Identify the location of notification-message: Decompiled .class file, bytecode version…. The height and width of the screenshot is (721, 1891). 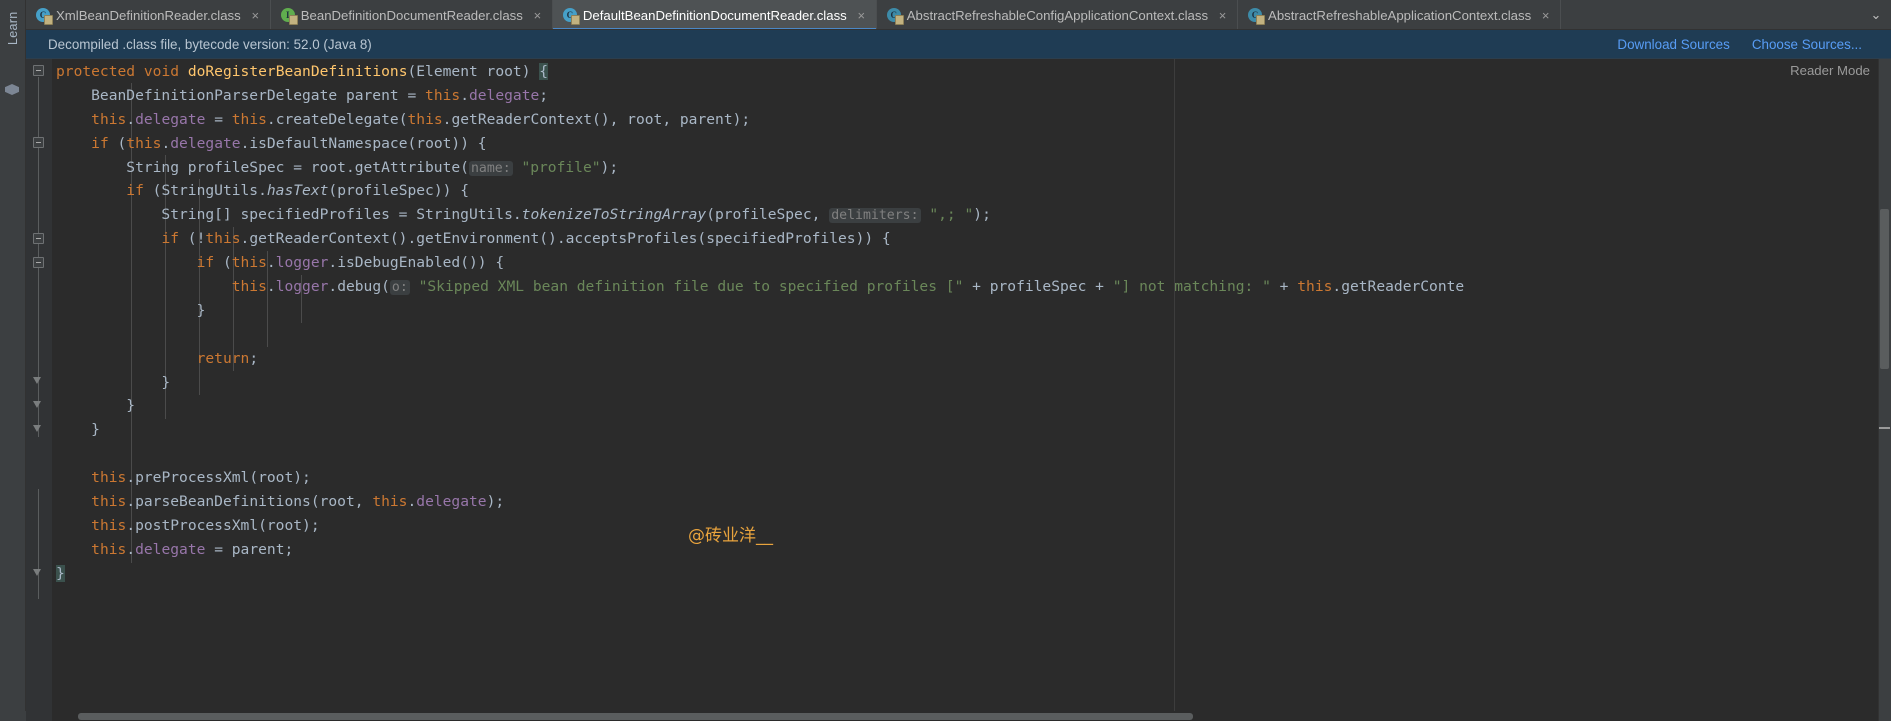
(210, 44).